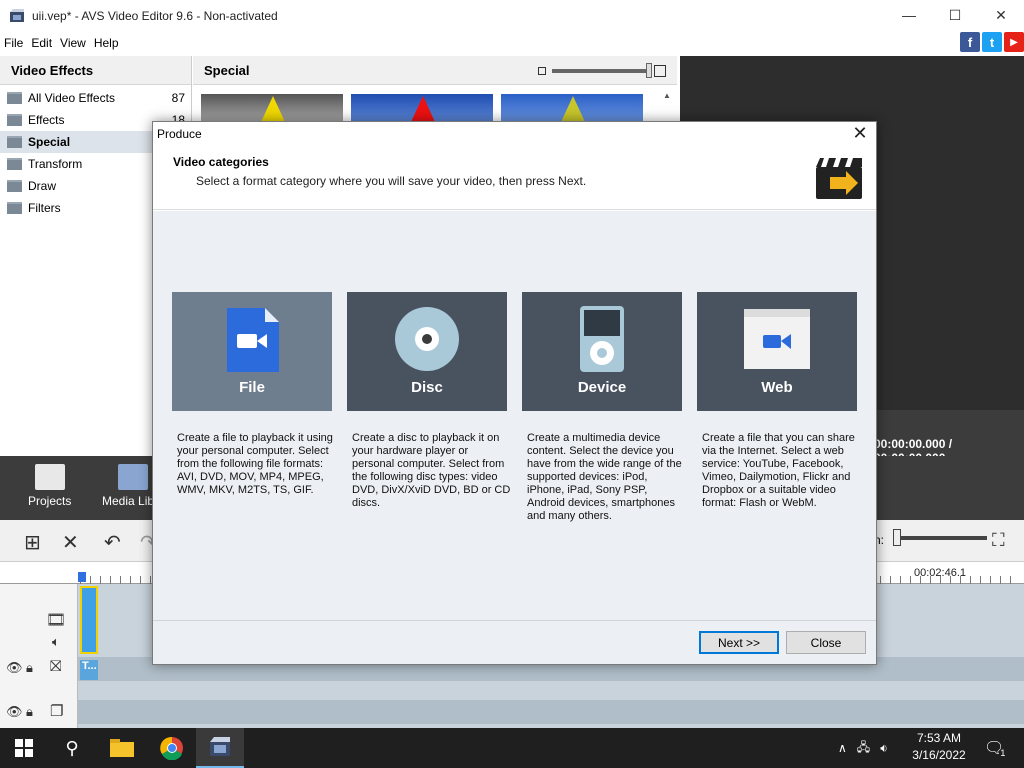 The height and width of the screenshot is (768, 1024). What do you see at coordinates (739, 642) in the screenshot?
I see `next-button: Next >>` at bounding box center [739, 642].